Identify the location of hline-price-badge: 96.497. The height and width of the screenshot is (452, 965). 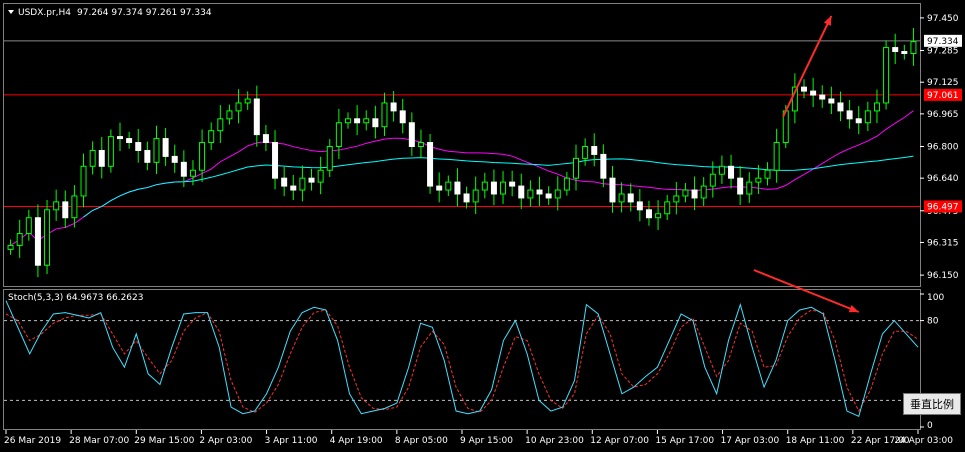
(943, 207).